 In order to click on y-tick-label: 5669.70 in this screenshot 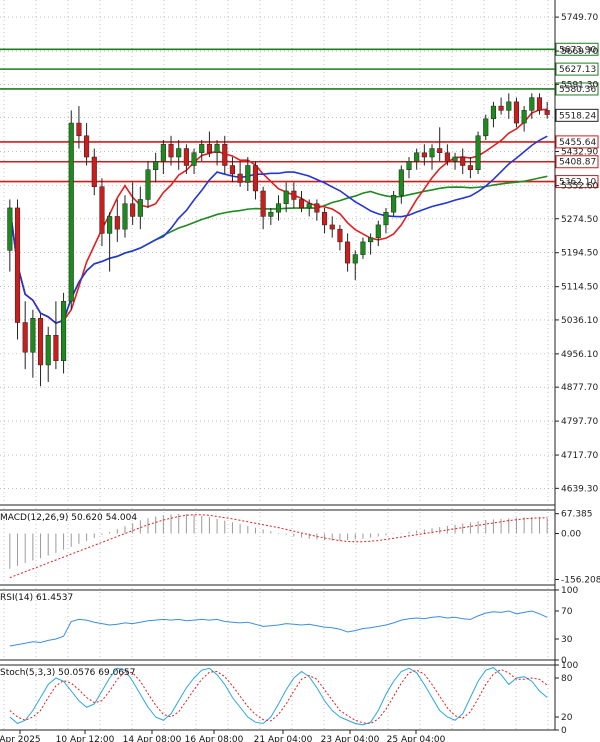, I will do `click(579, 52)`.